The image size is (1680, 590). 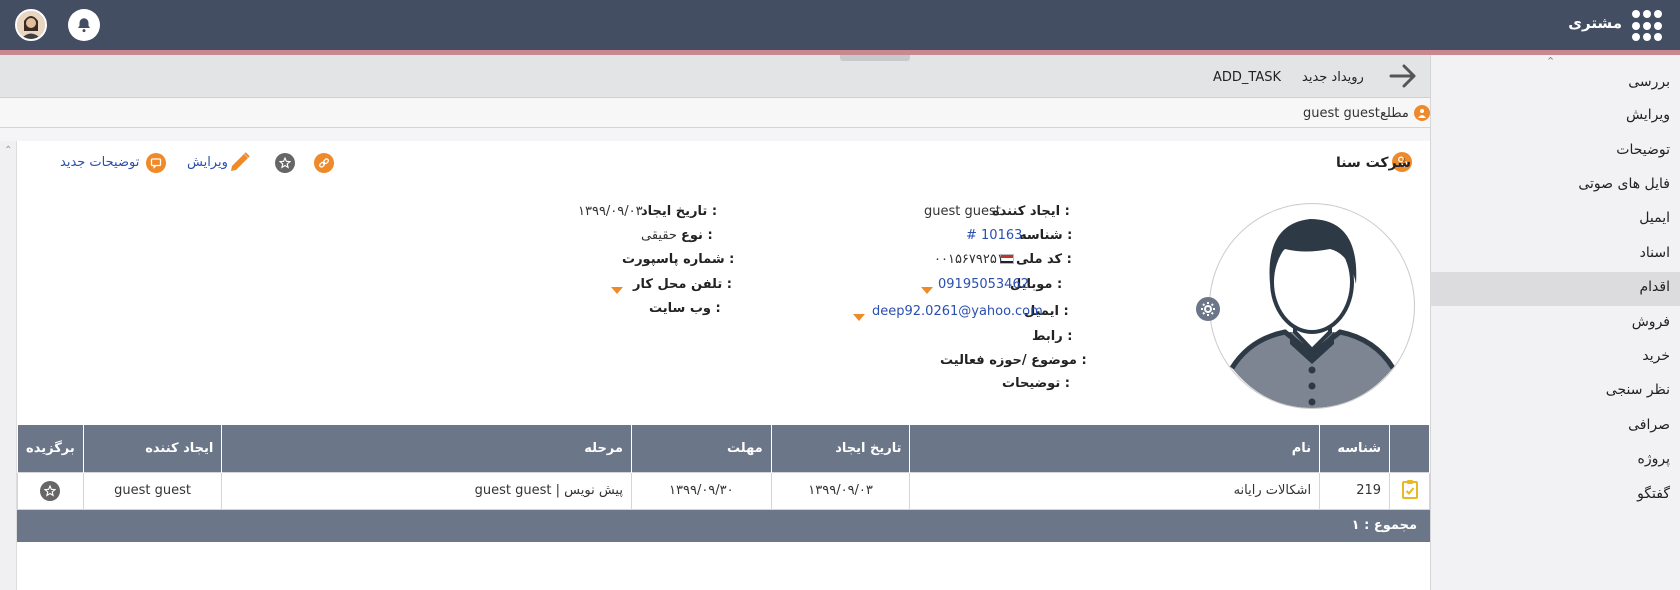 What do you see at coordinates (697, 235) in the screenshot?
I see `type-label: نوع :` at bounding box center [697, 235].